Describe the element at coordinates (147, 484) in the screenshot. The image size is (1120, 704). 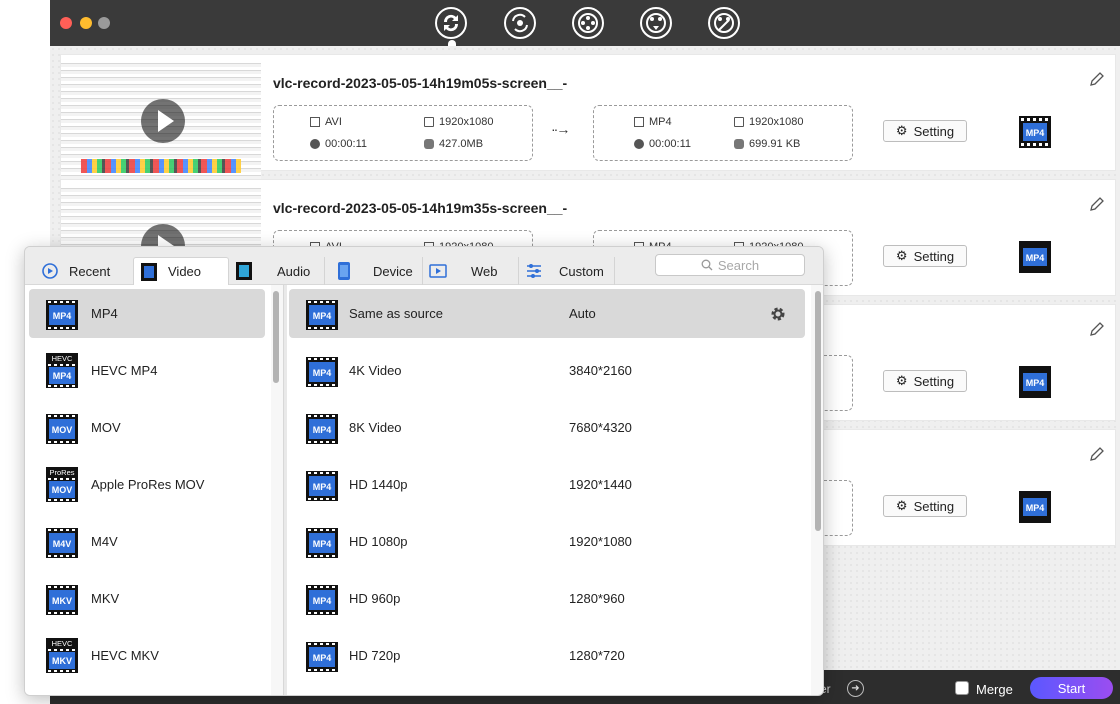
I see `format-item-apple-prores-mov: ProRes MOV Apple ProRes MOV` at that location.